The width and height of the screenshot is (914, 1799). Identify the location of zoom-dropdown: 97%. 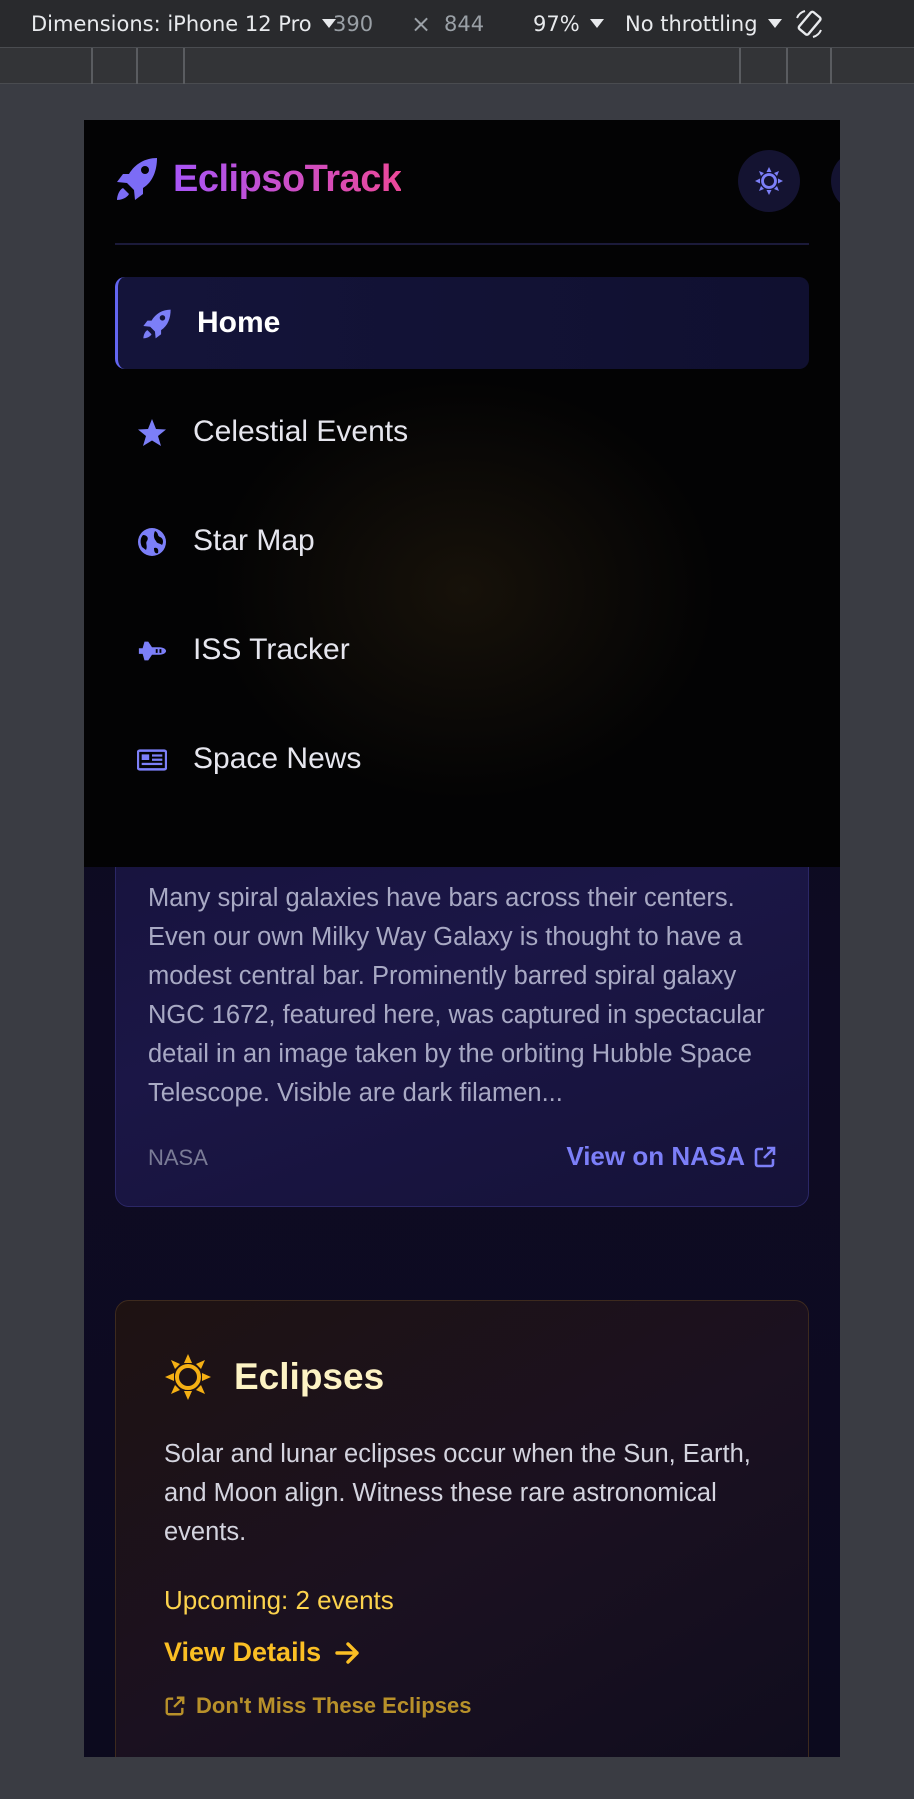
(568, 24).